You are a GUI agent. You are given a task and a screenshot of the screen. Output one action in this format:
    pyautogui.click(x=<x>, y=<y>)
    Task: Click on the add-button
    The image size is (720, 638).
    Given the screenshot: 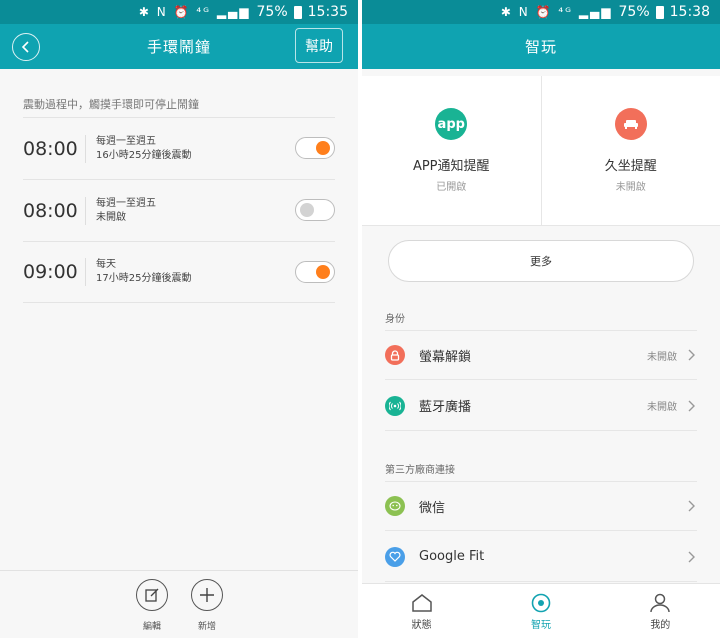 What is the action you would take?
    pyautogui.click(x=207, y=595)
    